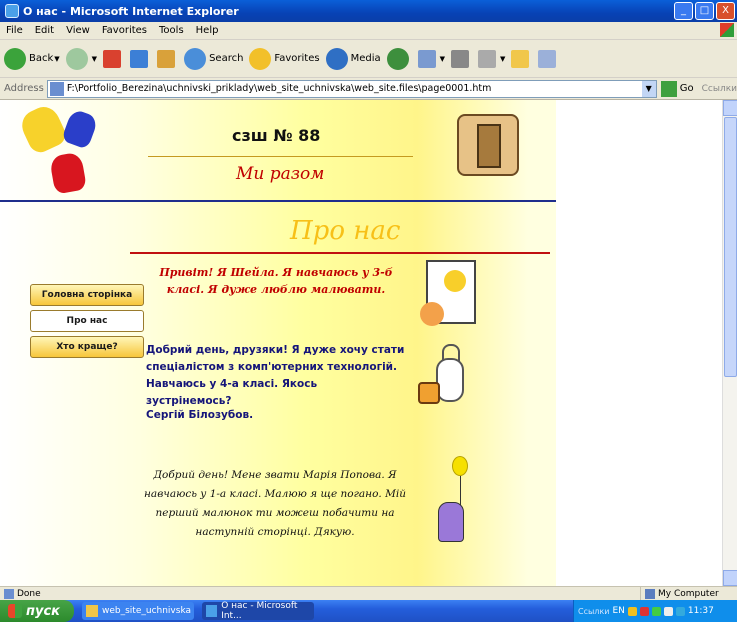 The height and width of the screenshot is (622, 737). What do you see at coordinates (725, 11) in the screenshot?
I see `close-button: X` at bounding box center [725, 11].